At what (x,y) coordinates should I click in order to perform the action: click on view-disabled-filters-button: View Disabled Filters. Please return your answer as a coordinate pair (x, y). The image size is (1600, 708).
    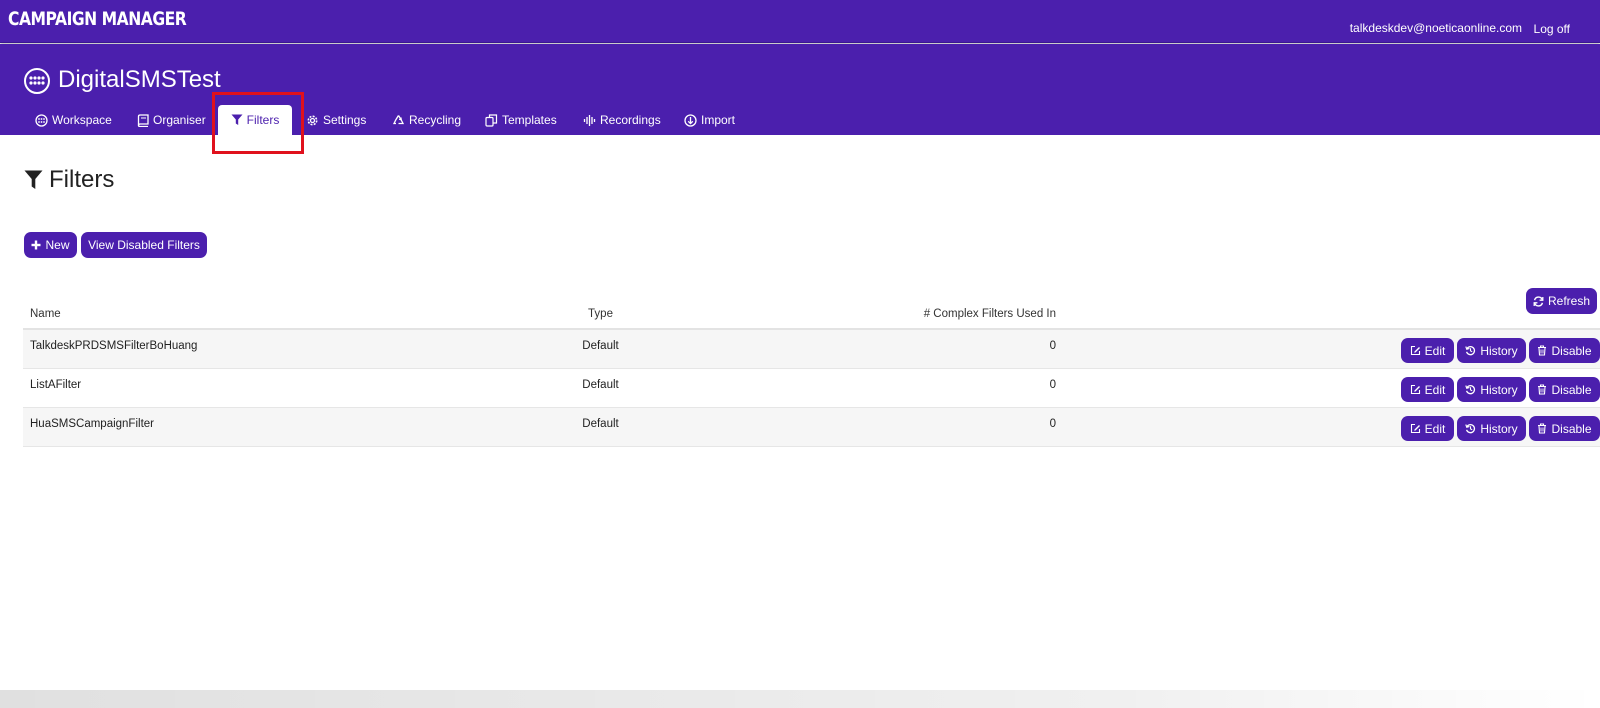
    Looking at the image, I should click on (144, 245).